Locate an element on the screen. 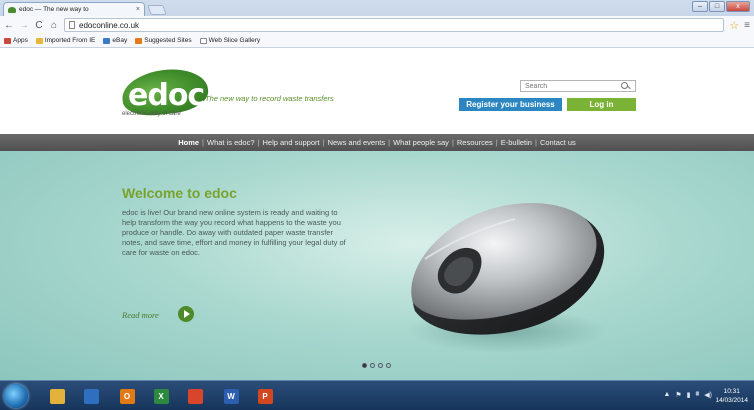  clock-date: 14/03/2014 is located at coordinates (731, 400).